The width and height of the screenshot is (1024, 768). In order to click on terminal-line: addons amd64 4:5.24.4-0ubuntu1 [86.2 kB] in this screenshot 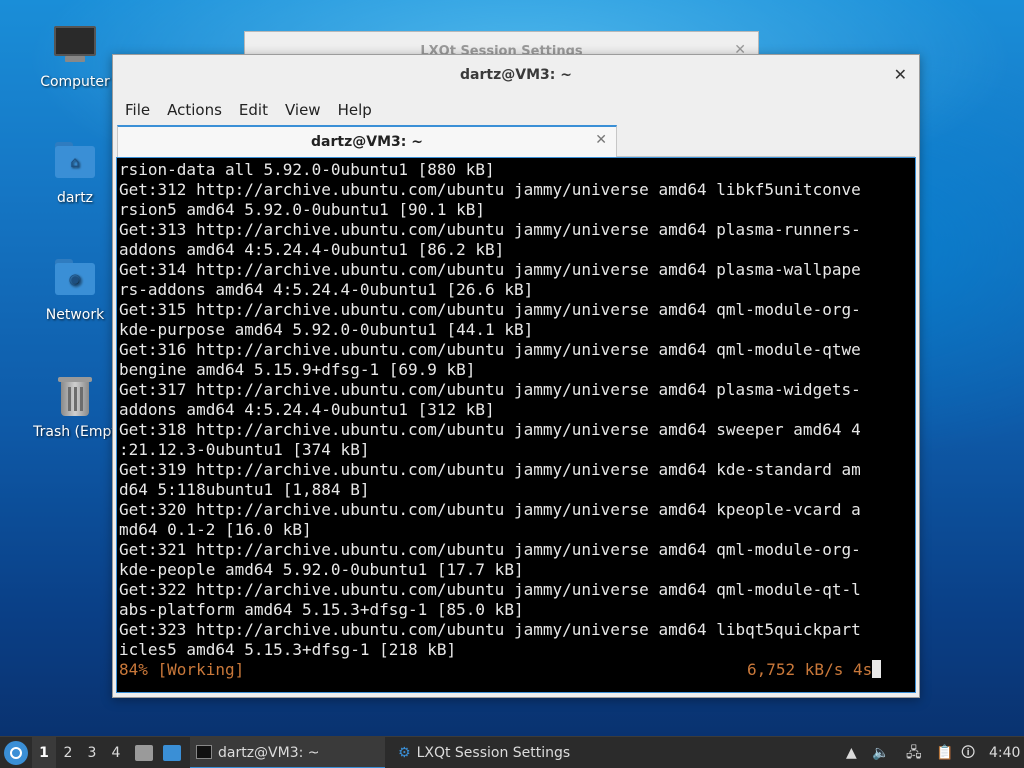, I will do `click(312, 249)`.